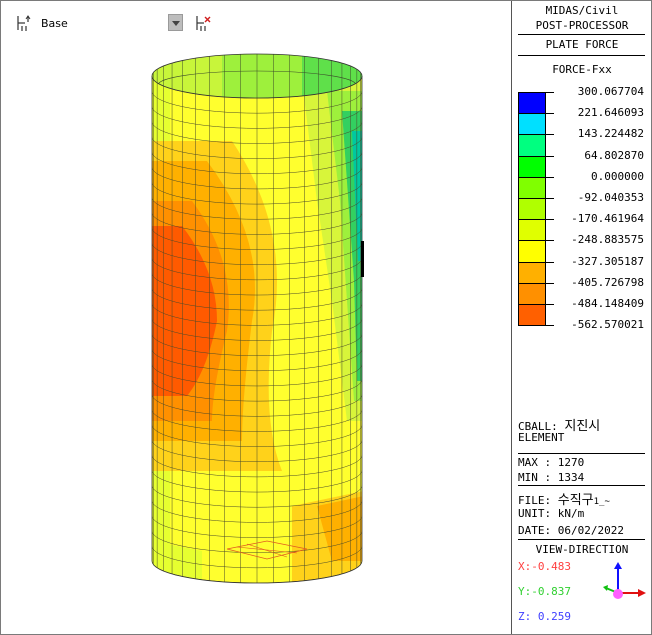 The height and width of the screenshot is (635, 652). Describe the element at coordinates (610, 134) in the screenshot. I see `legend-value: 143.224482` at that location.